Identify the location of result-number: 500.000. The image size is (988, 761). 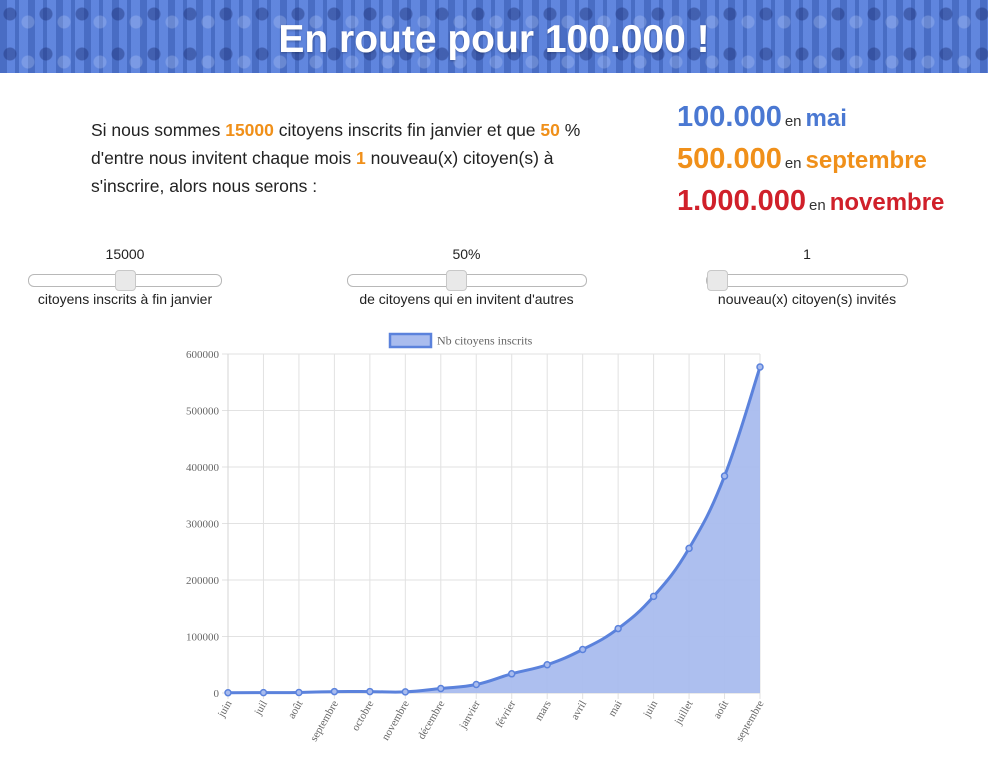
(729, 159).